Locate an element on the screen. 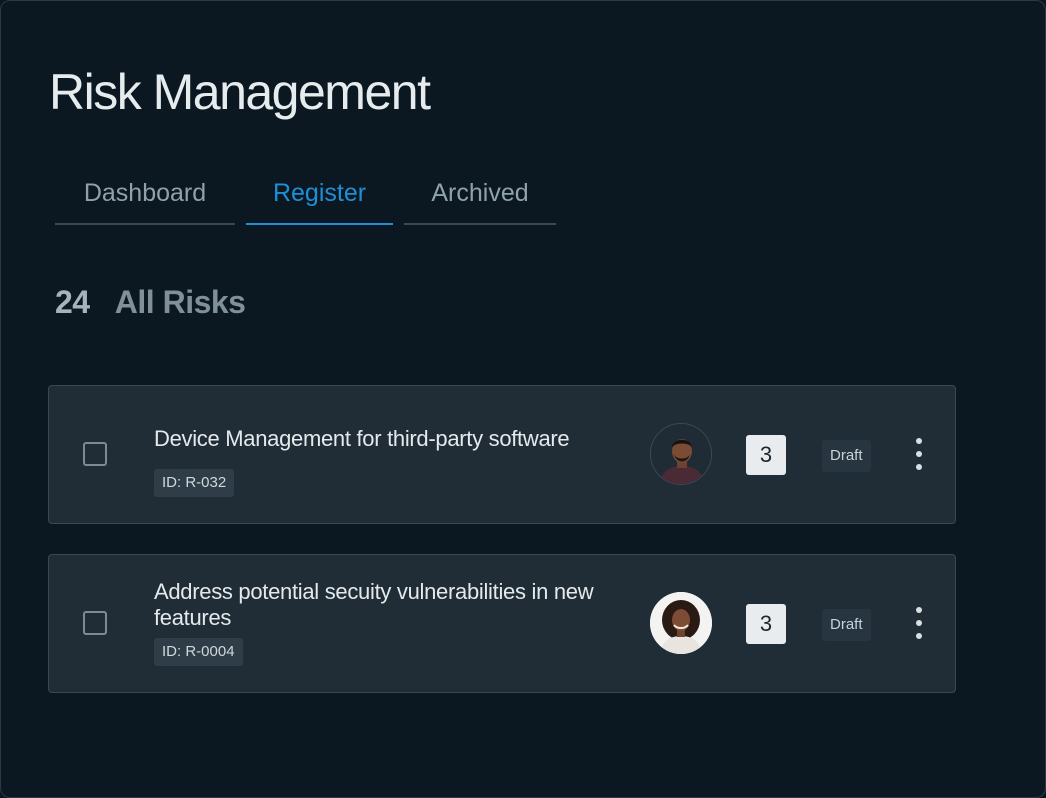  risk-count: 24 is located at coordinates (72, 302).